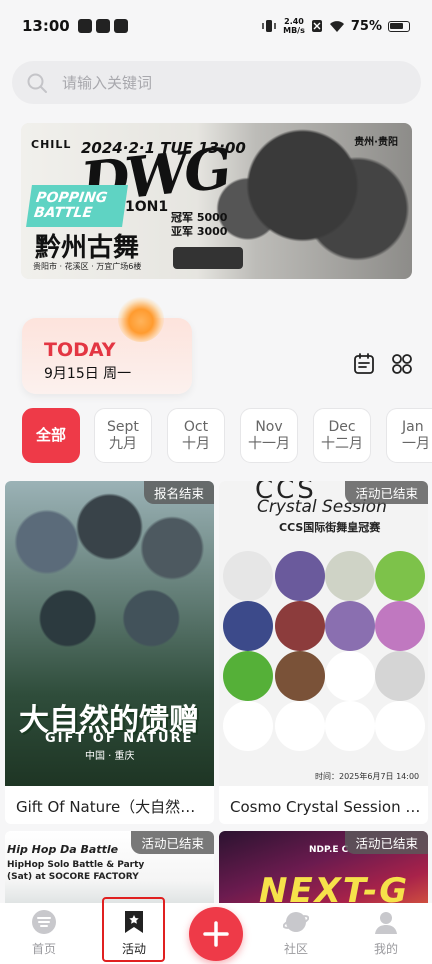 The image size is (432, 964). Describe the element at coordinates (196, 443) in the screenshot. I see `chip-oct-cn: 十月` at that location.